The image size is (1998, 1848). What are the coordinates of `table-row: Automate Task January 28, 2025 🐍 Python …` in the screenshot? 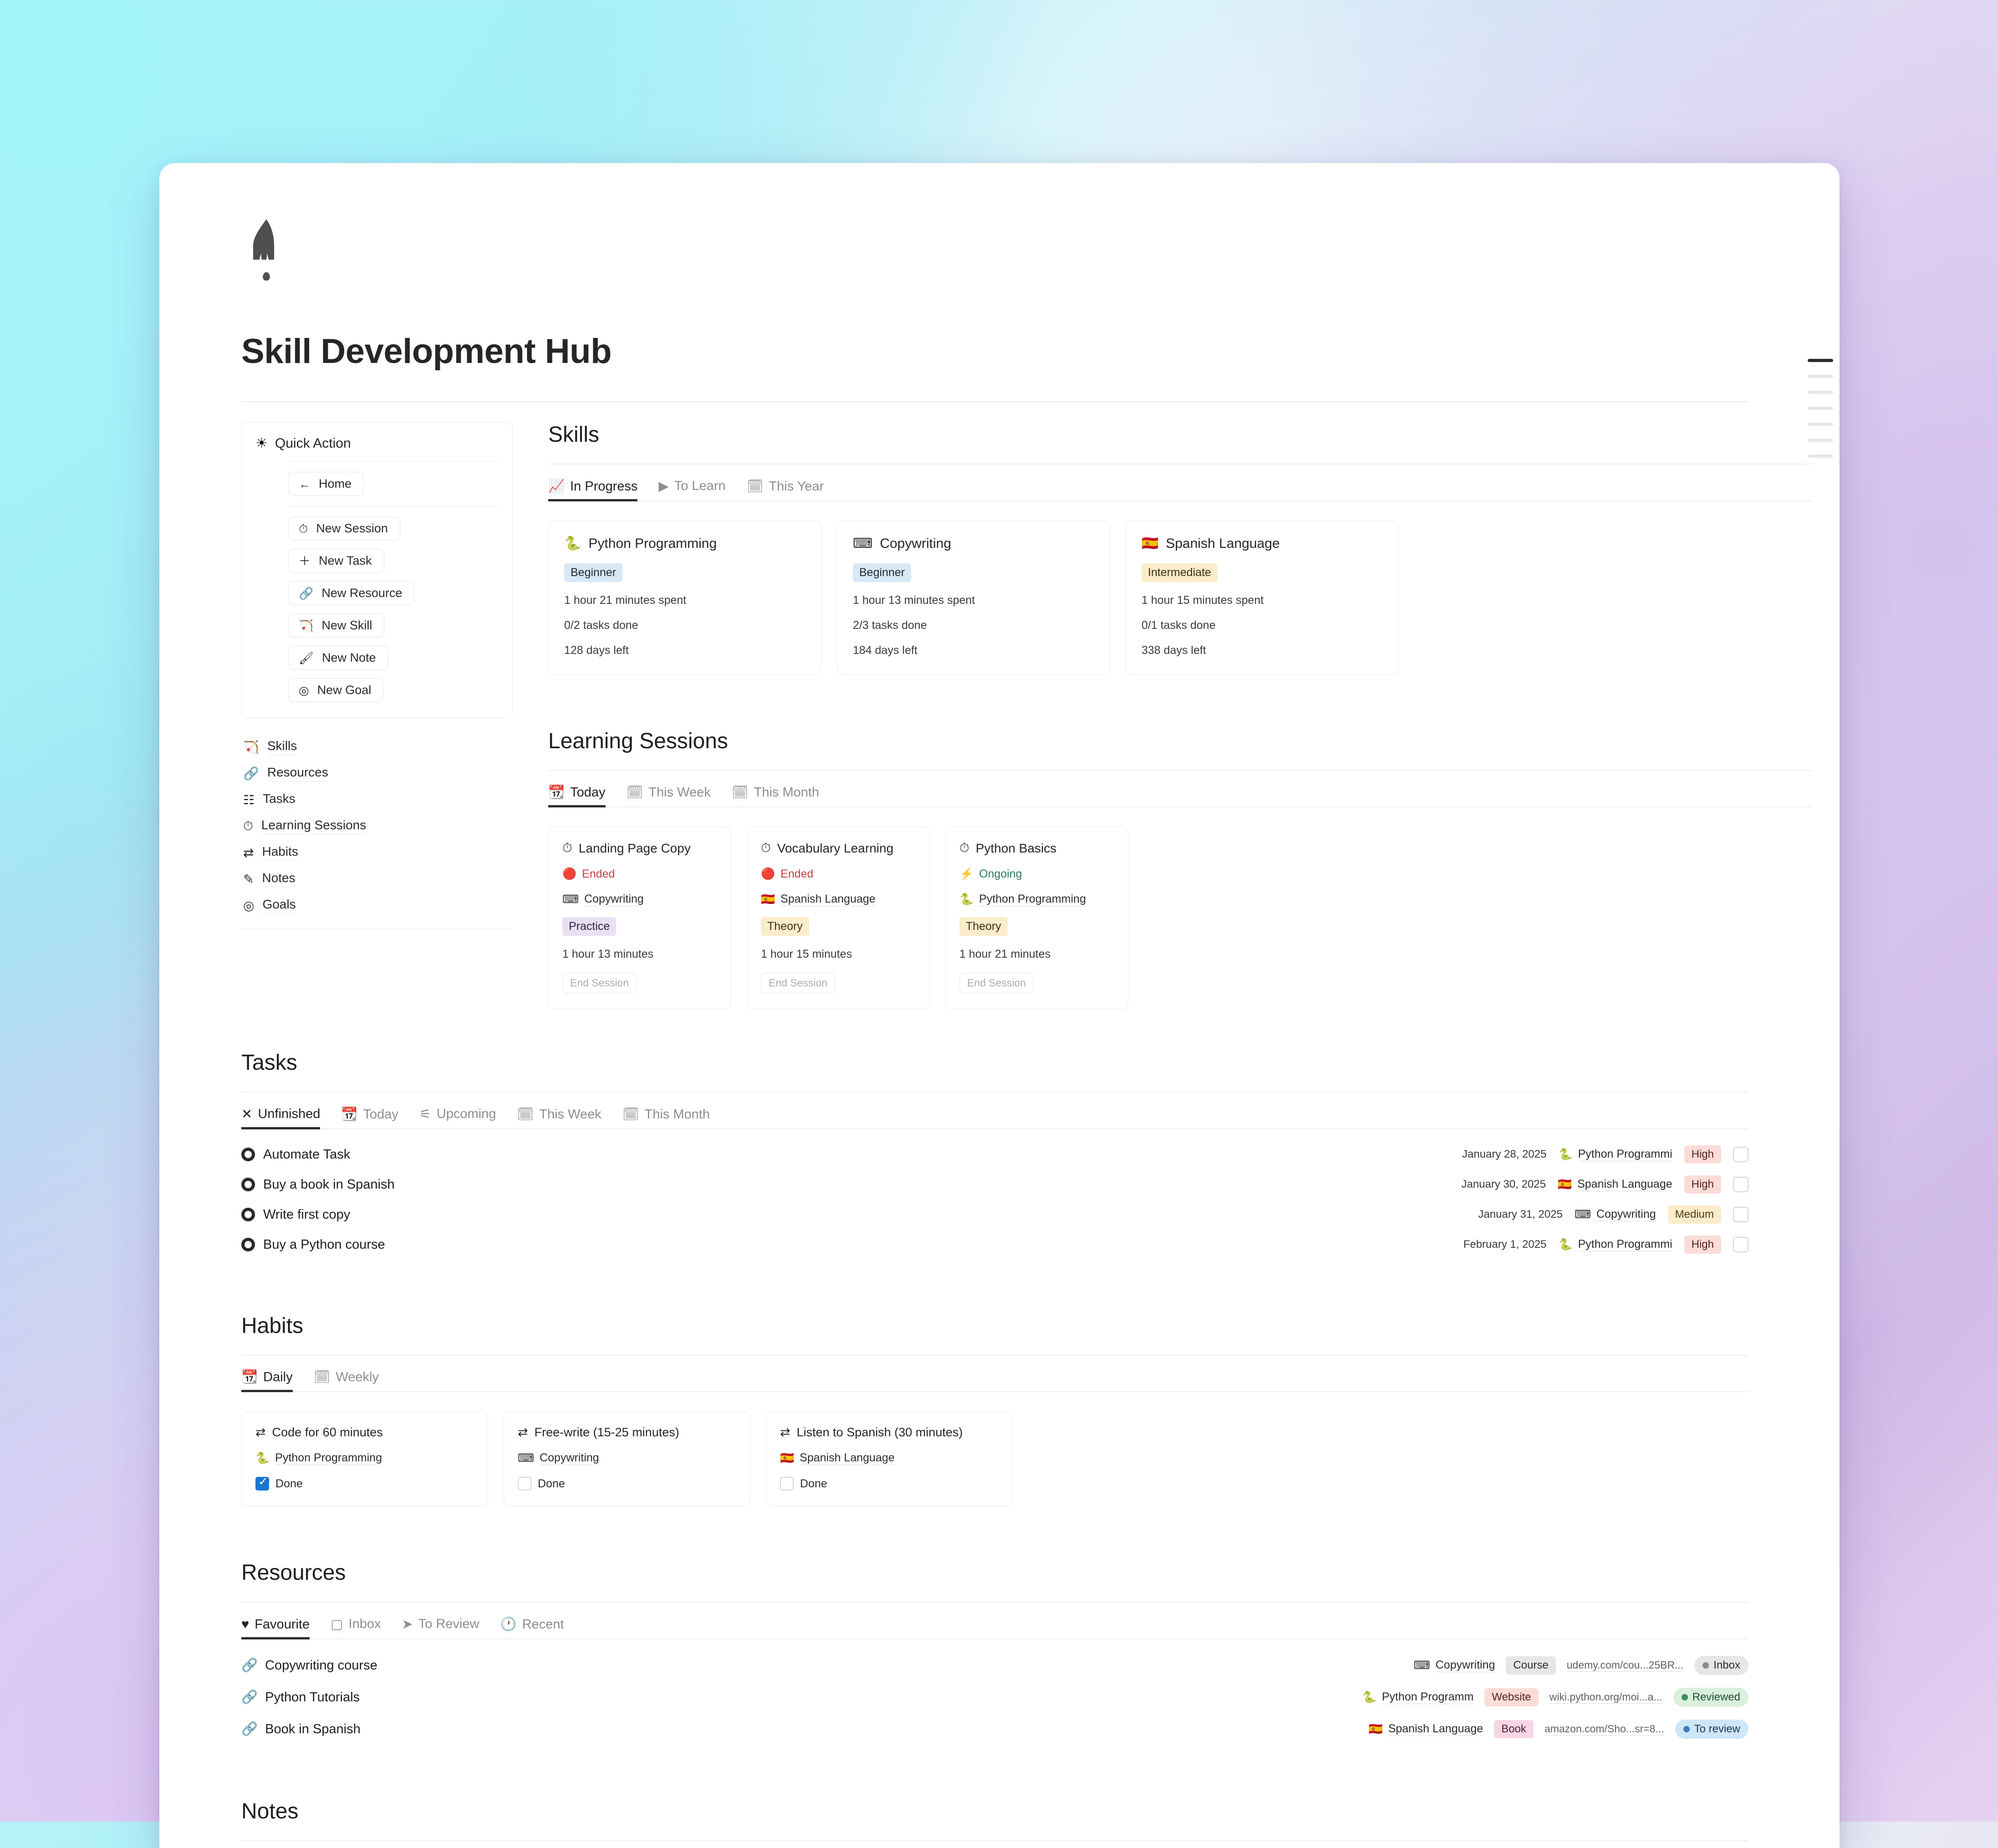 It's located at (995, 1154).